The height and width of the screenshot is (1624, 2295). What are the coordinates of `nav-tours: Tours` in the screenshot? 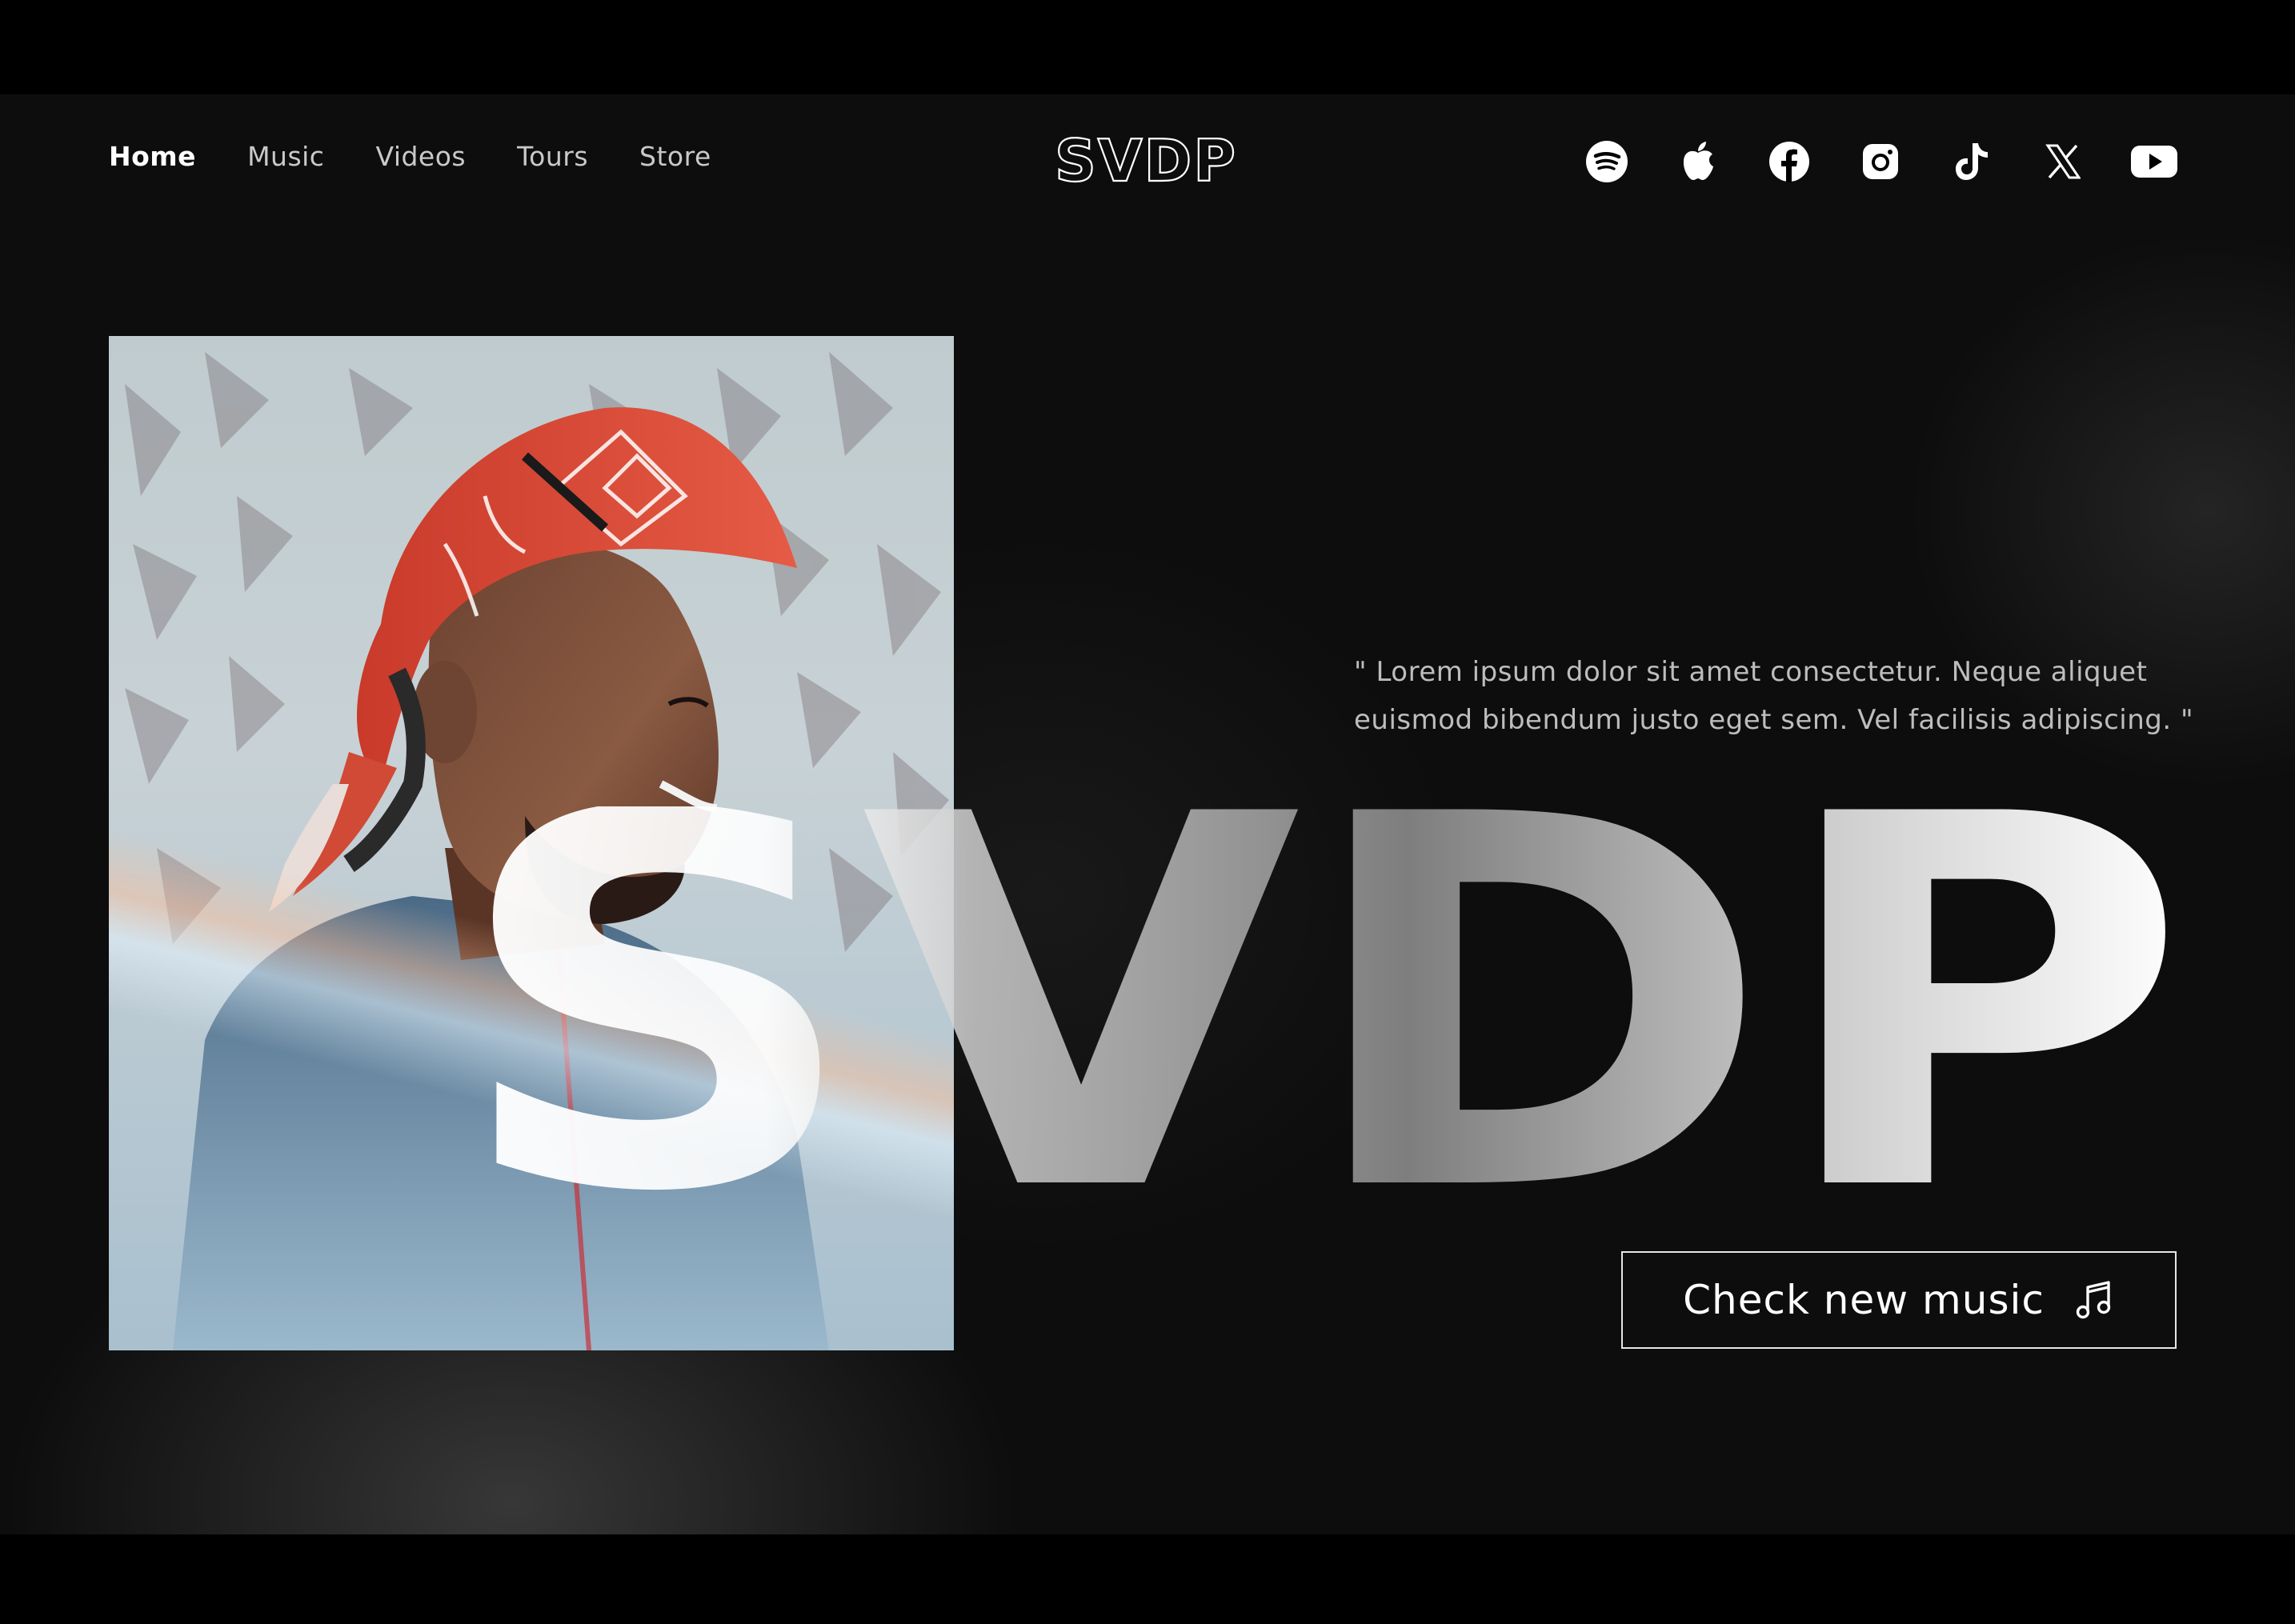 It's located at (552, 156).